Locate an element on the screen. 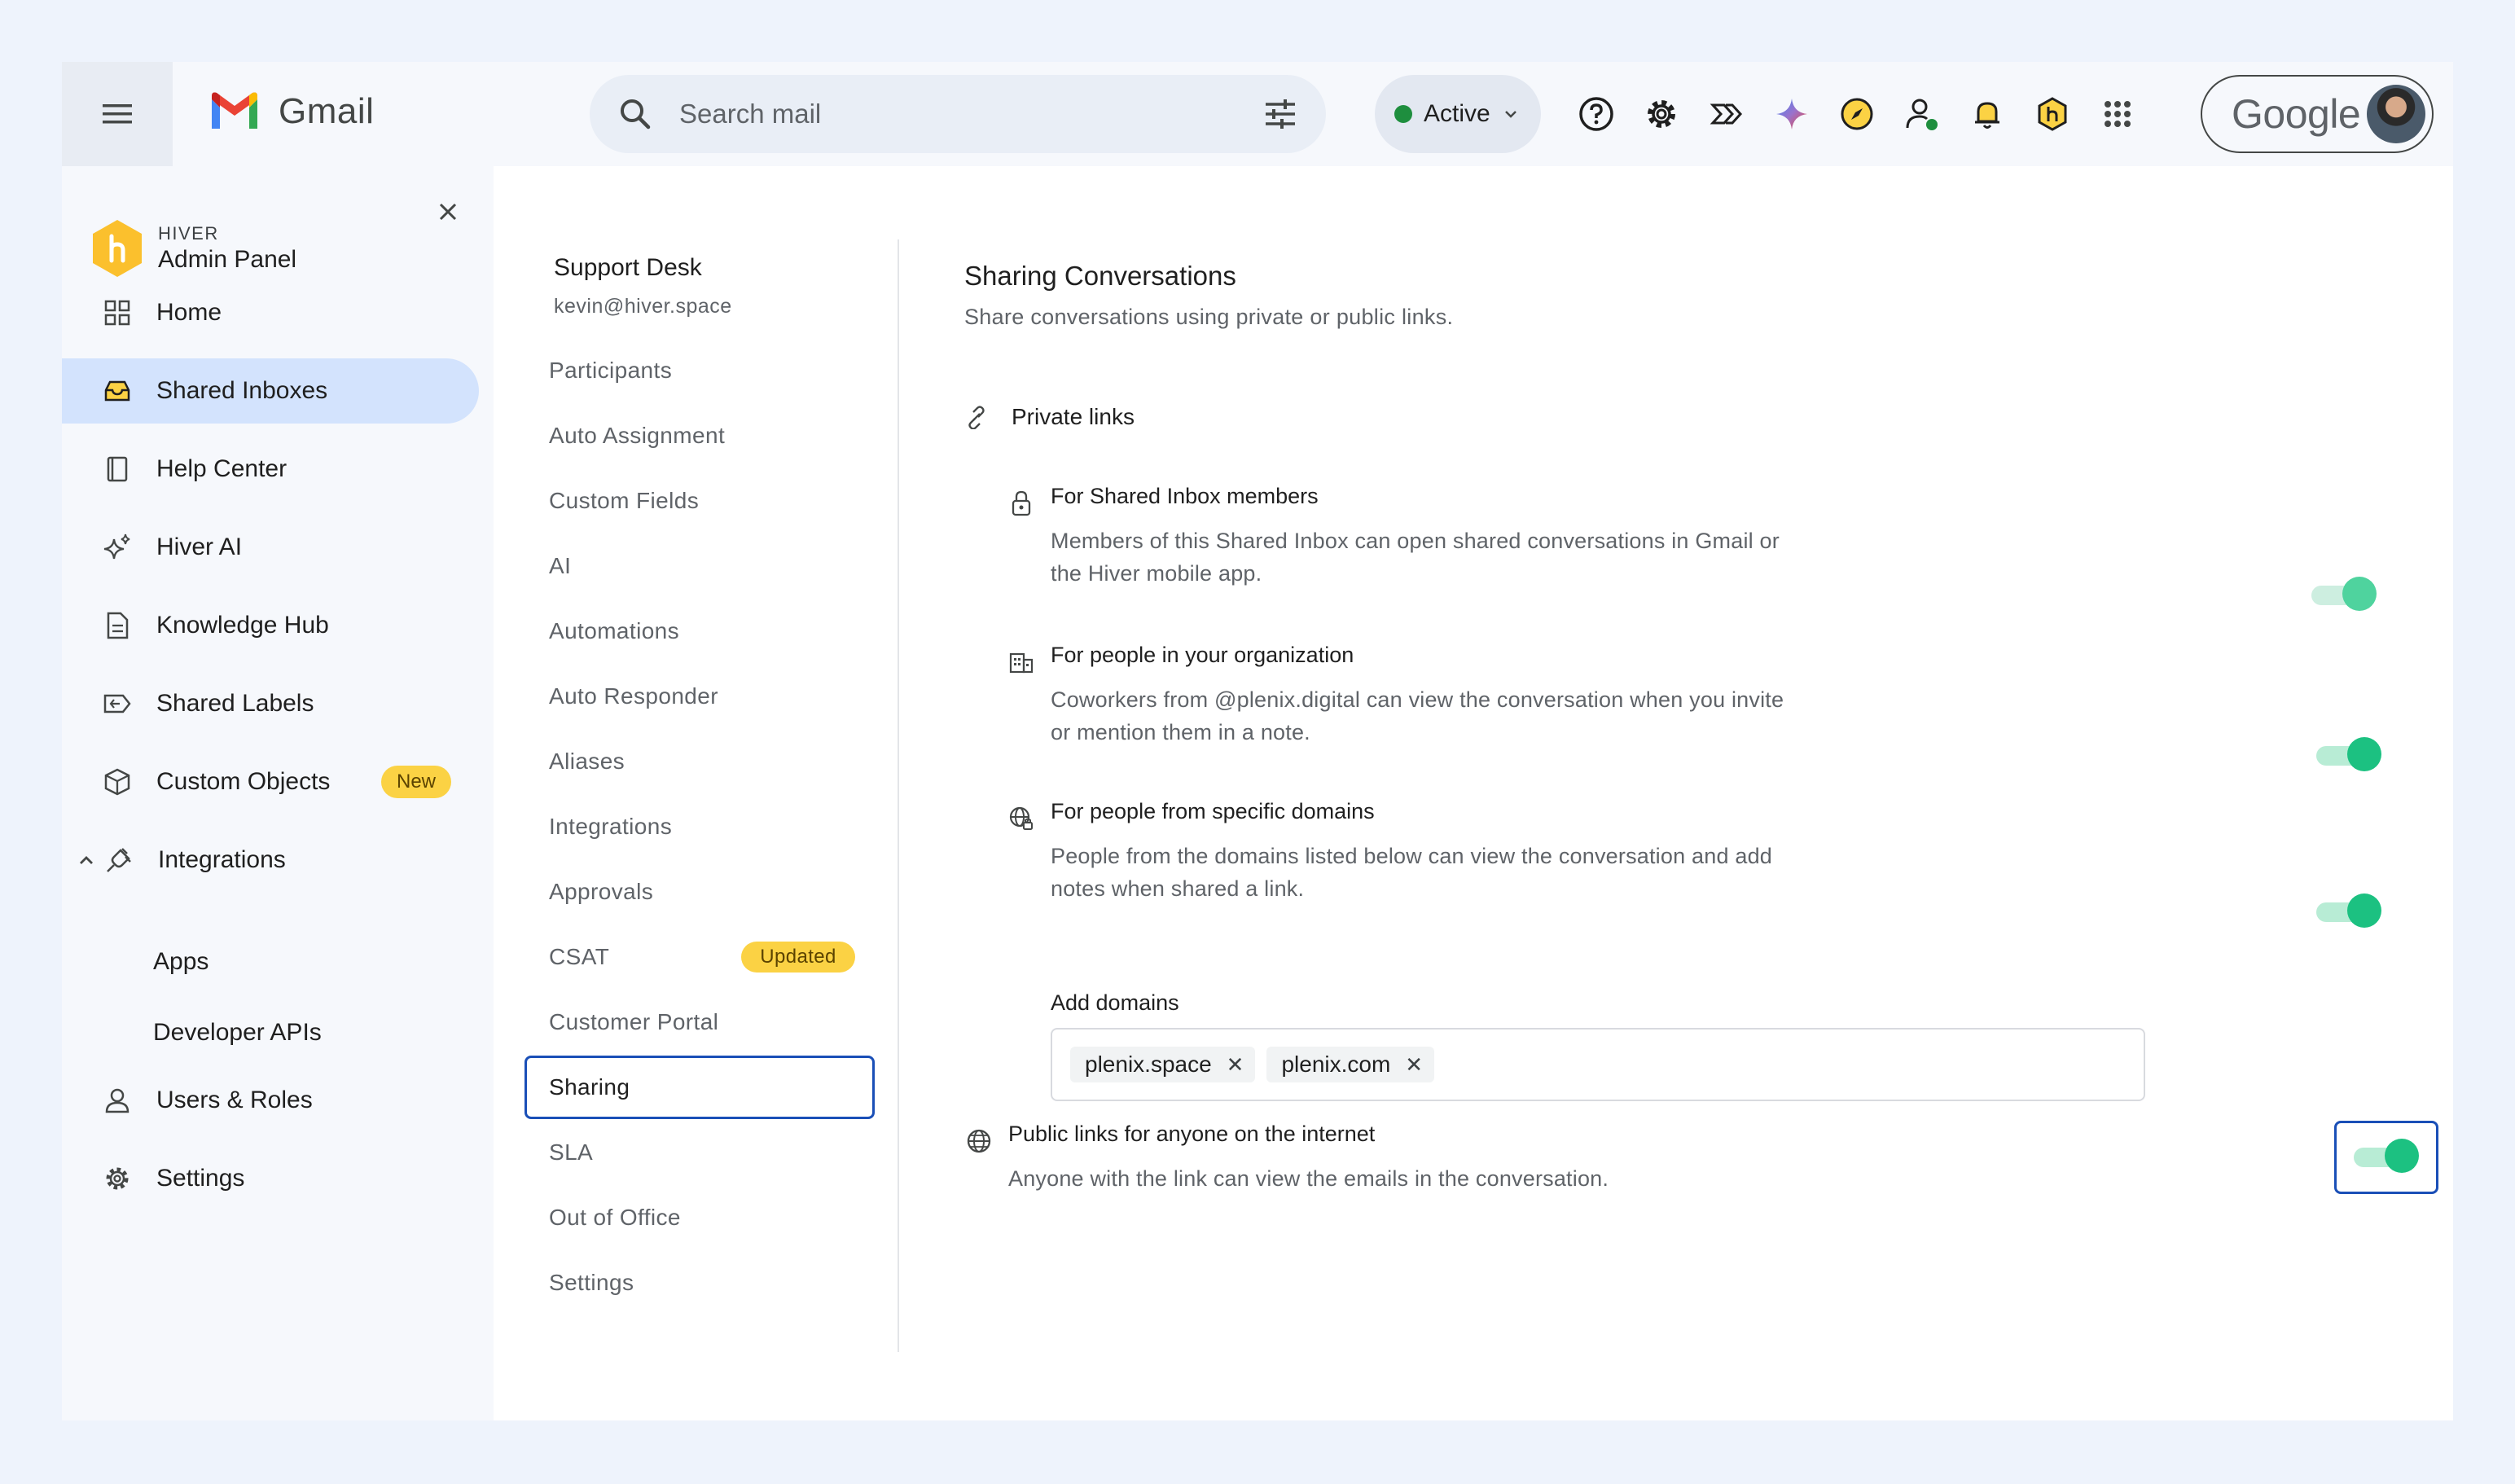 The width and height of the screenshot is (2515, 1484). toggle-specific-domains is located at coordinates (2348, 911).